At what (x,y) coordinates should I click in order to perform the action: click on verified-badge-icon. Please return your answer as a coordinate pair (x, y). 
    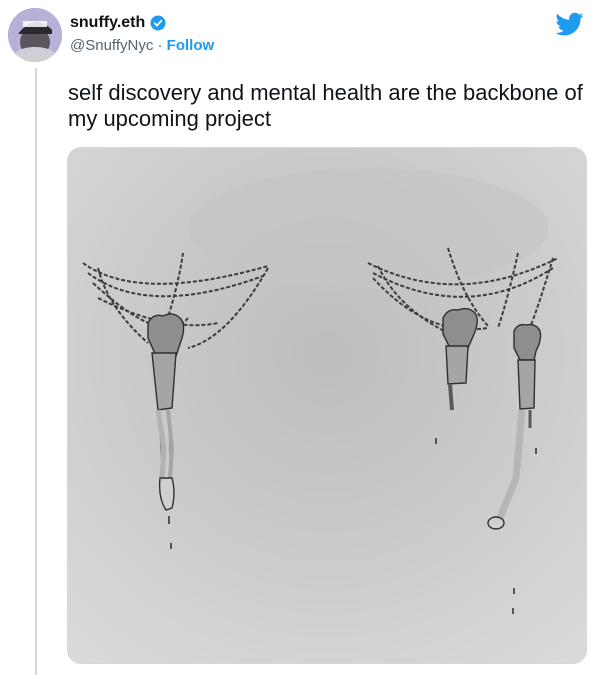
    Looking at the image, I should click on (158, 23).